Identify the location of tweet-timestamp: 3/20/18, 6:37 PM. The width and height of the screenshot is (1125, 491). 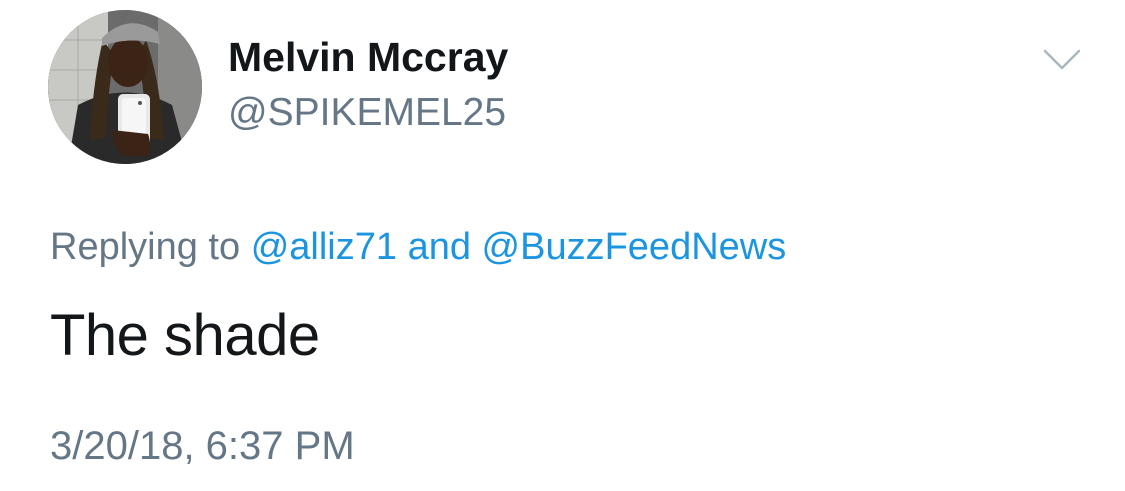
(202, 446).